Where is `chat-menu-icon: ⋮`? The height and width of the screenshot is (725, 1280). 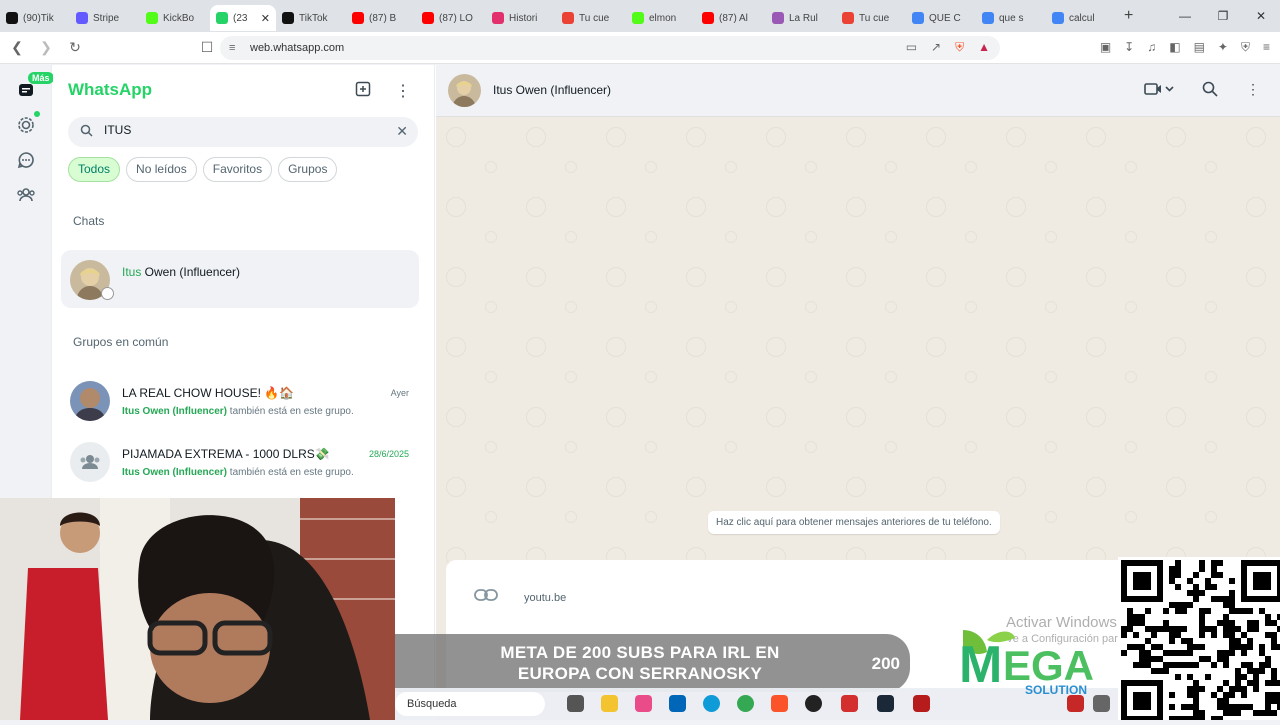
chat-menu-icon: ⋮ is located at coordinates (1253, 89).